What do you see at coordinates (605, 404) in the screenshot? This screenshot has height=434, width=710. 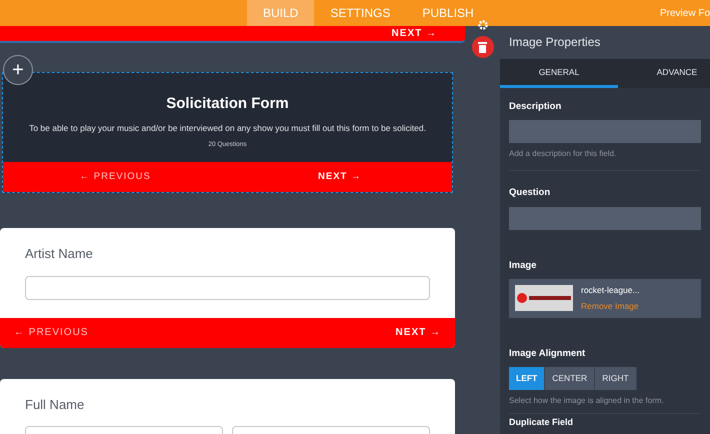 I see `field-hint: Select how the image is aligned in the form.` at bounding box center [605, 404].